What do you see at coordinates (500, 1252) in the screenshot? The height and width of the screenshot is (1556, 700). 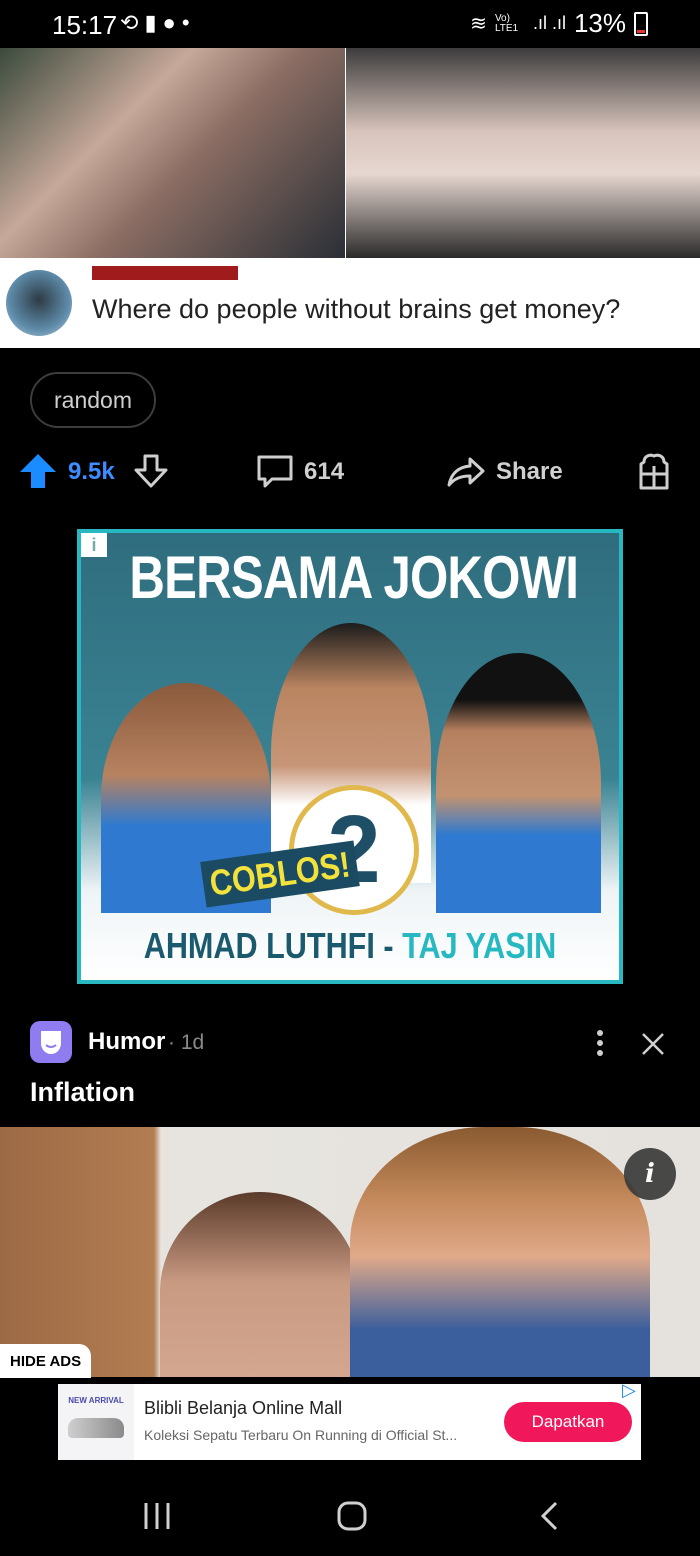 I see `photo-person-right` at bounding box center [500, 1252].